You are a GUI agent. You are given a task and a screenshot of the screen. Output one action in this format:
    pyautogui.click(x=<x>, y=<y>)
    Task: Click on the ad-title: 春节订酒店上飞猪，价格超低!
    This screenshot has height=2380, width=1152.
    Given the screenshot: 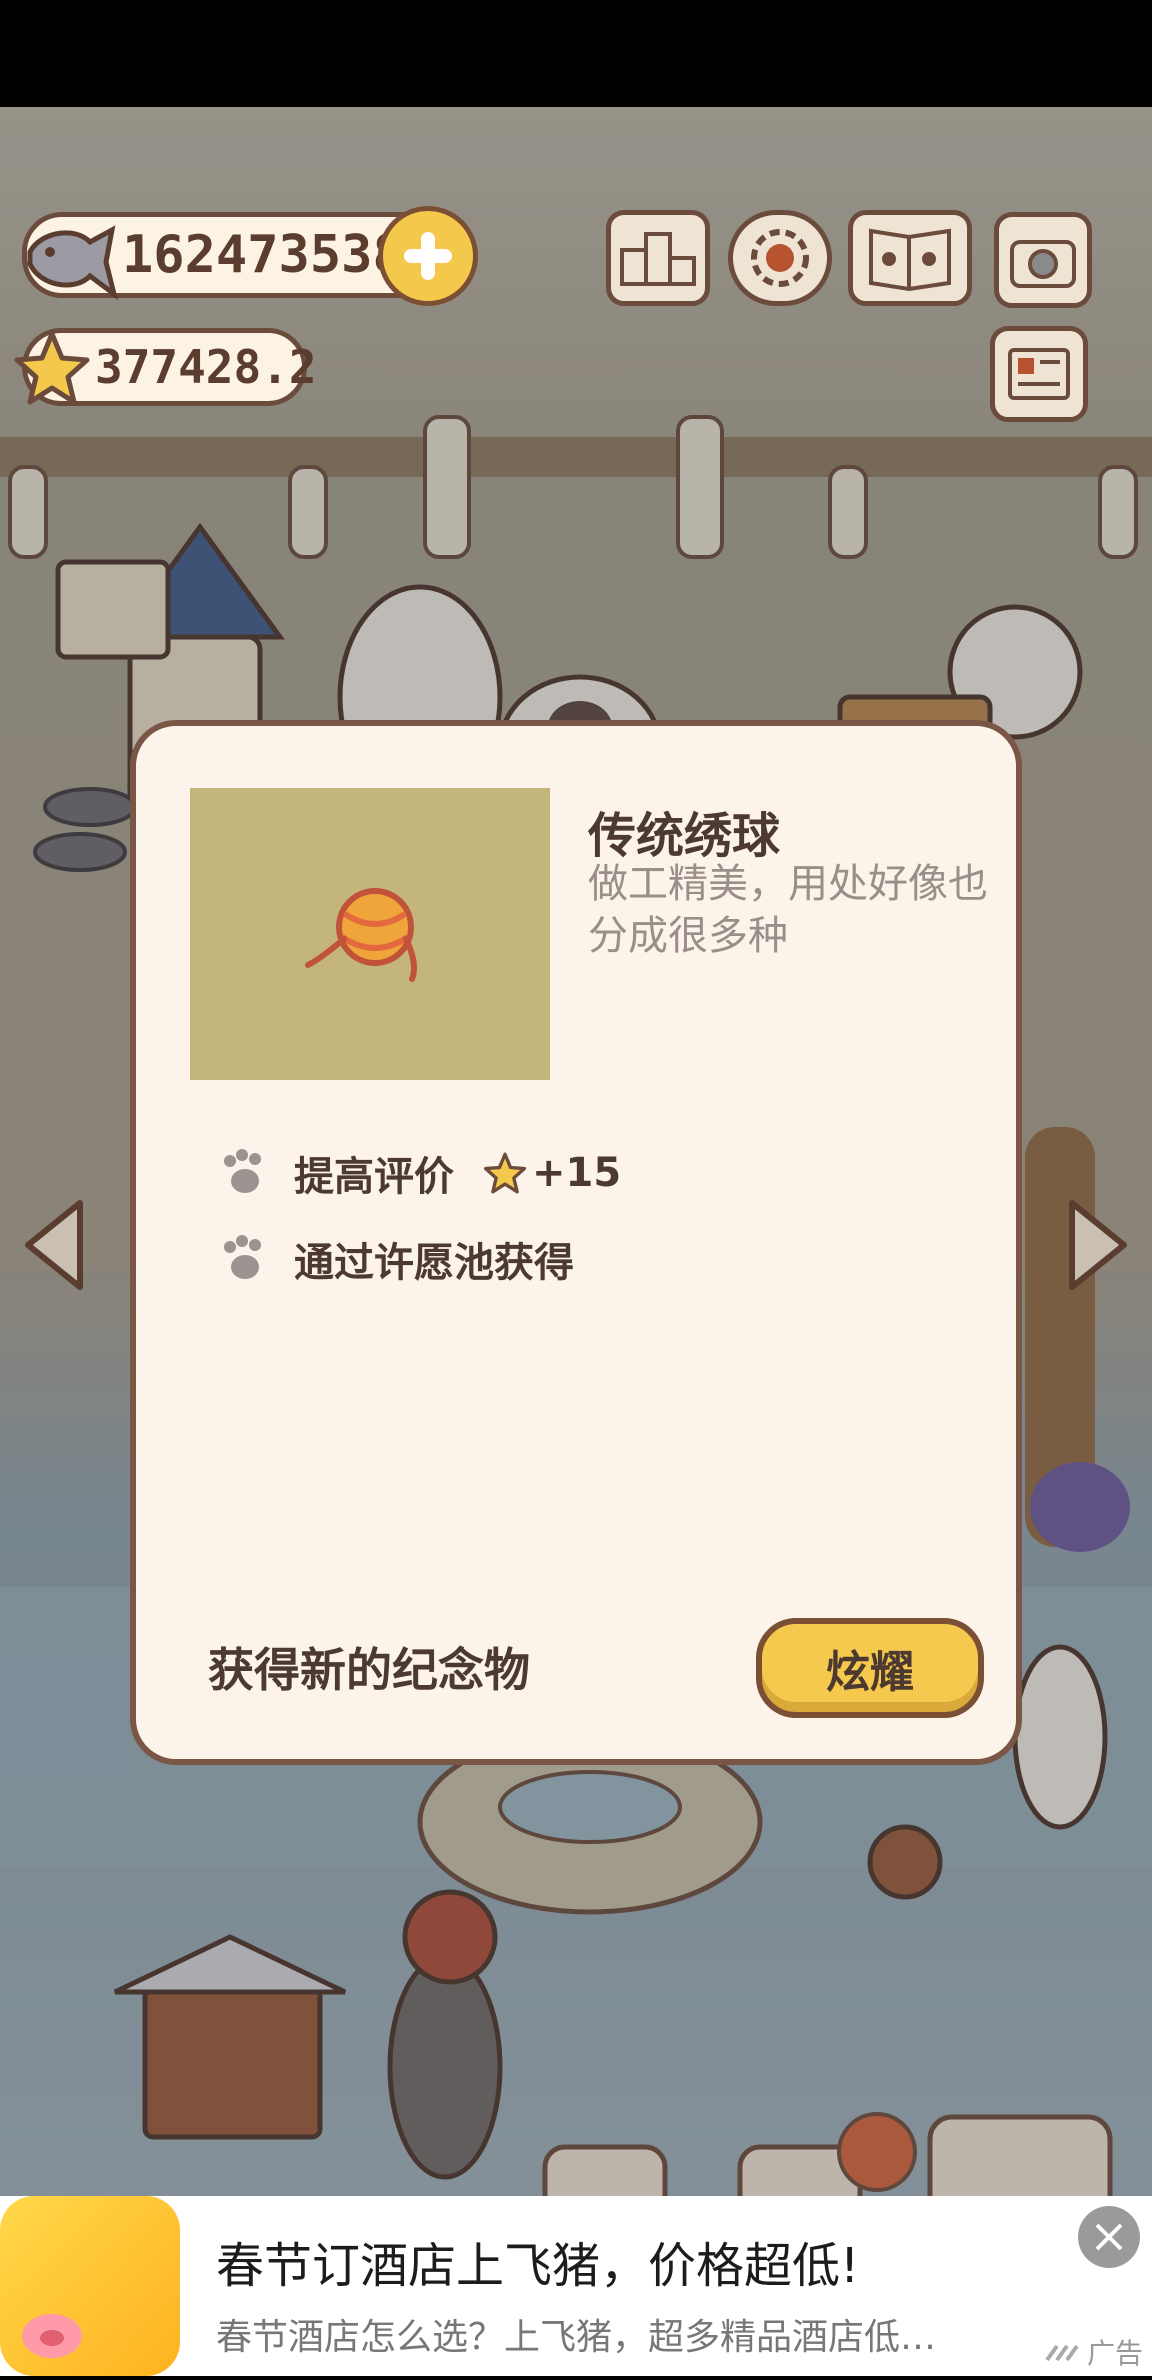 What is the action you would take?
    pyautogui.click(x=537, y=2261)
    